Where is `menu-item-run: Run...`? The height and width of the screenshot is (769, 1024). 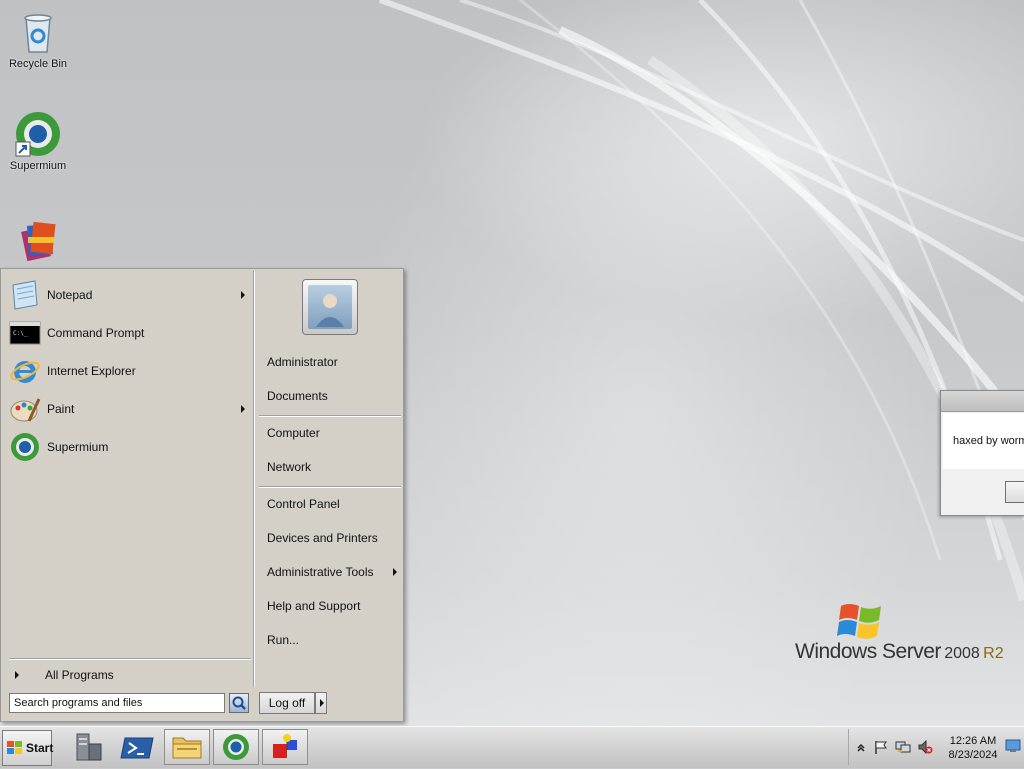
menu-item-run: Run... is located at coordinates (334, 640).